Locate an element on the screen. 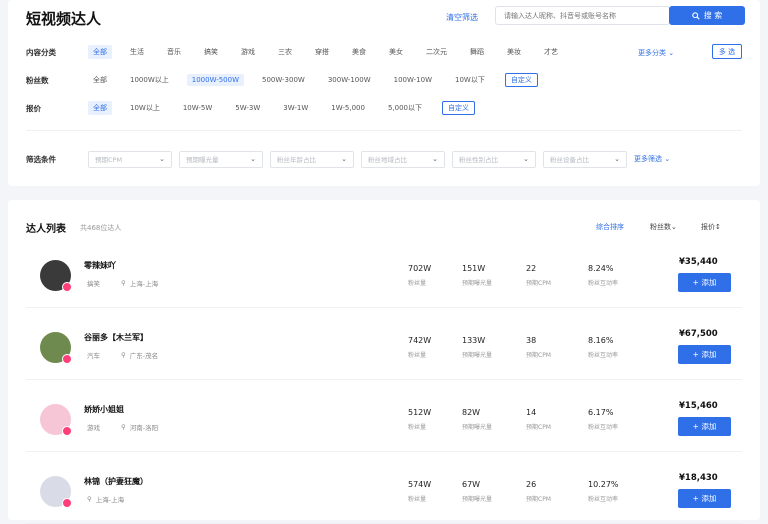  stat-value: 574W is located at coordinates (420, 484).